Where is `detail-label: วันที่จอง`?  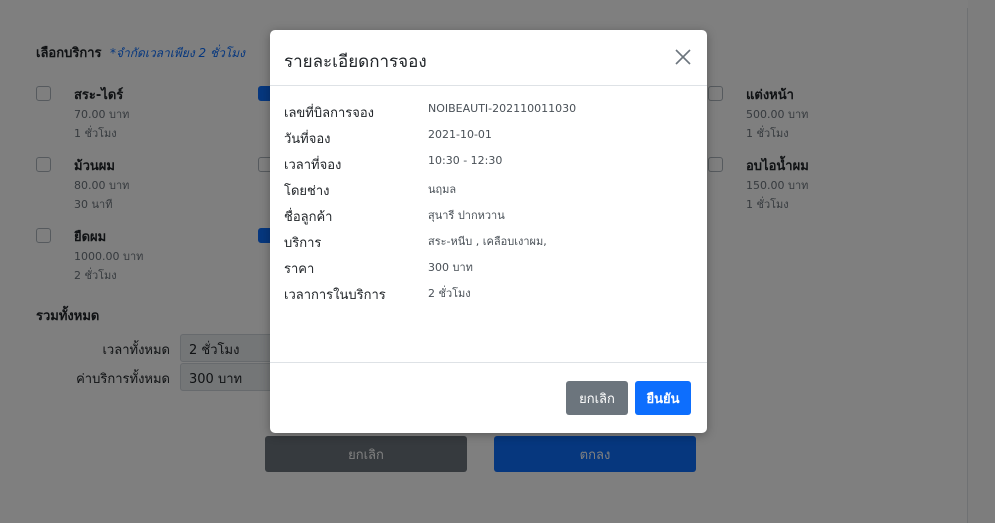
detail-label: วันที่จอง is located at coordinates (307, 139).